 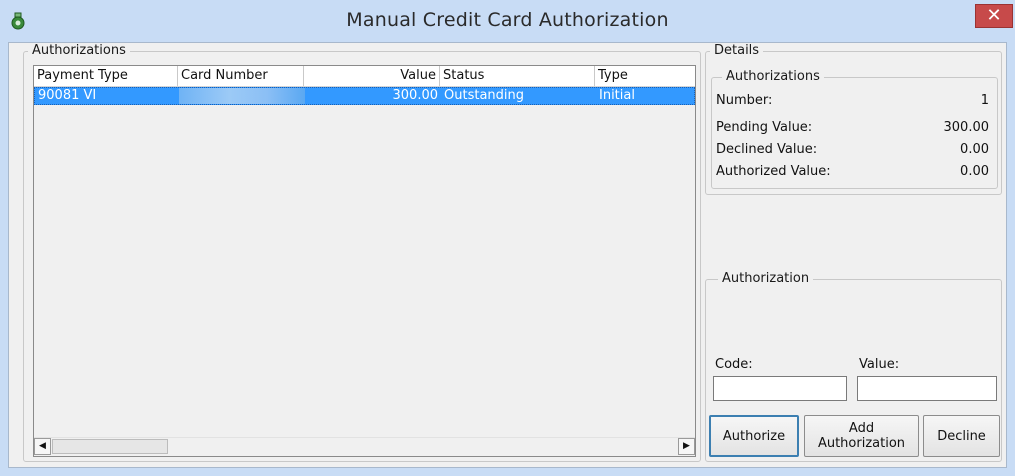 I want to click on window-title: Manual Credit Card Authorization, so click(x=507, y=20).